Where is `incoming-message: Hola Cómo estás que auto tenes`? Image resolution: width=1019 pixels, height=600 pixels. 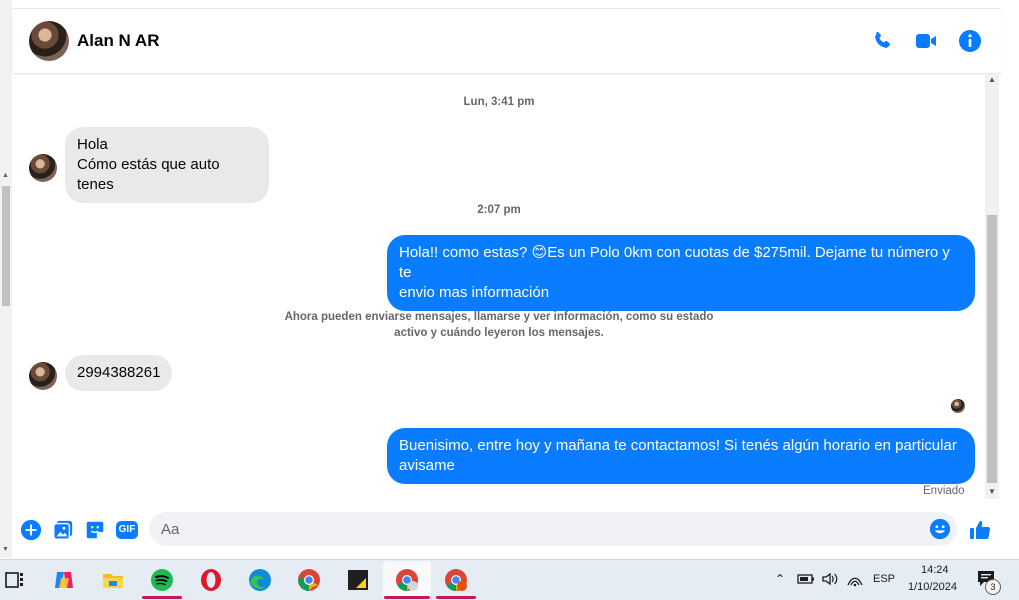 incoming-message: Hola Cómo estás que auto tenes is located at coordinates (167, 165).